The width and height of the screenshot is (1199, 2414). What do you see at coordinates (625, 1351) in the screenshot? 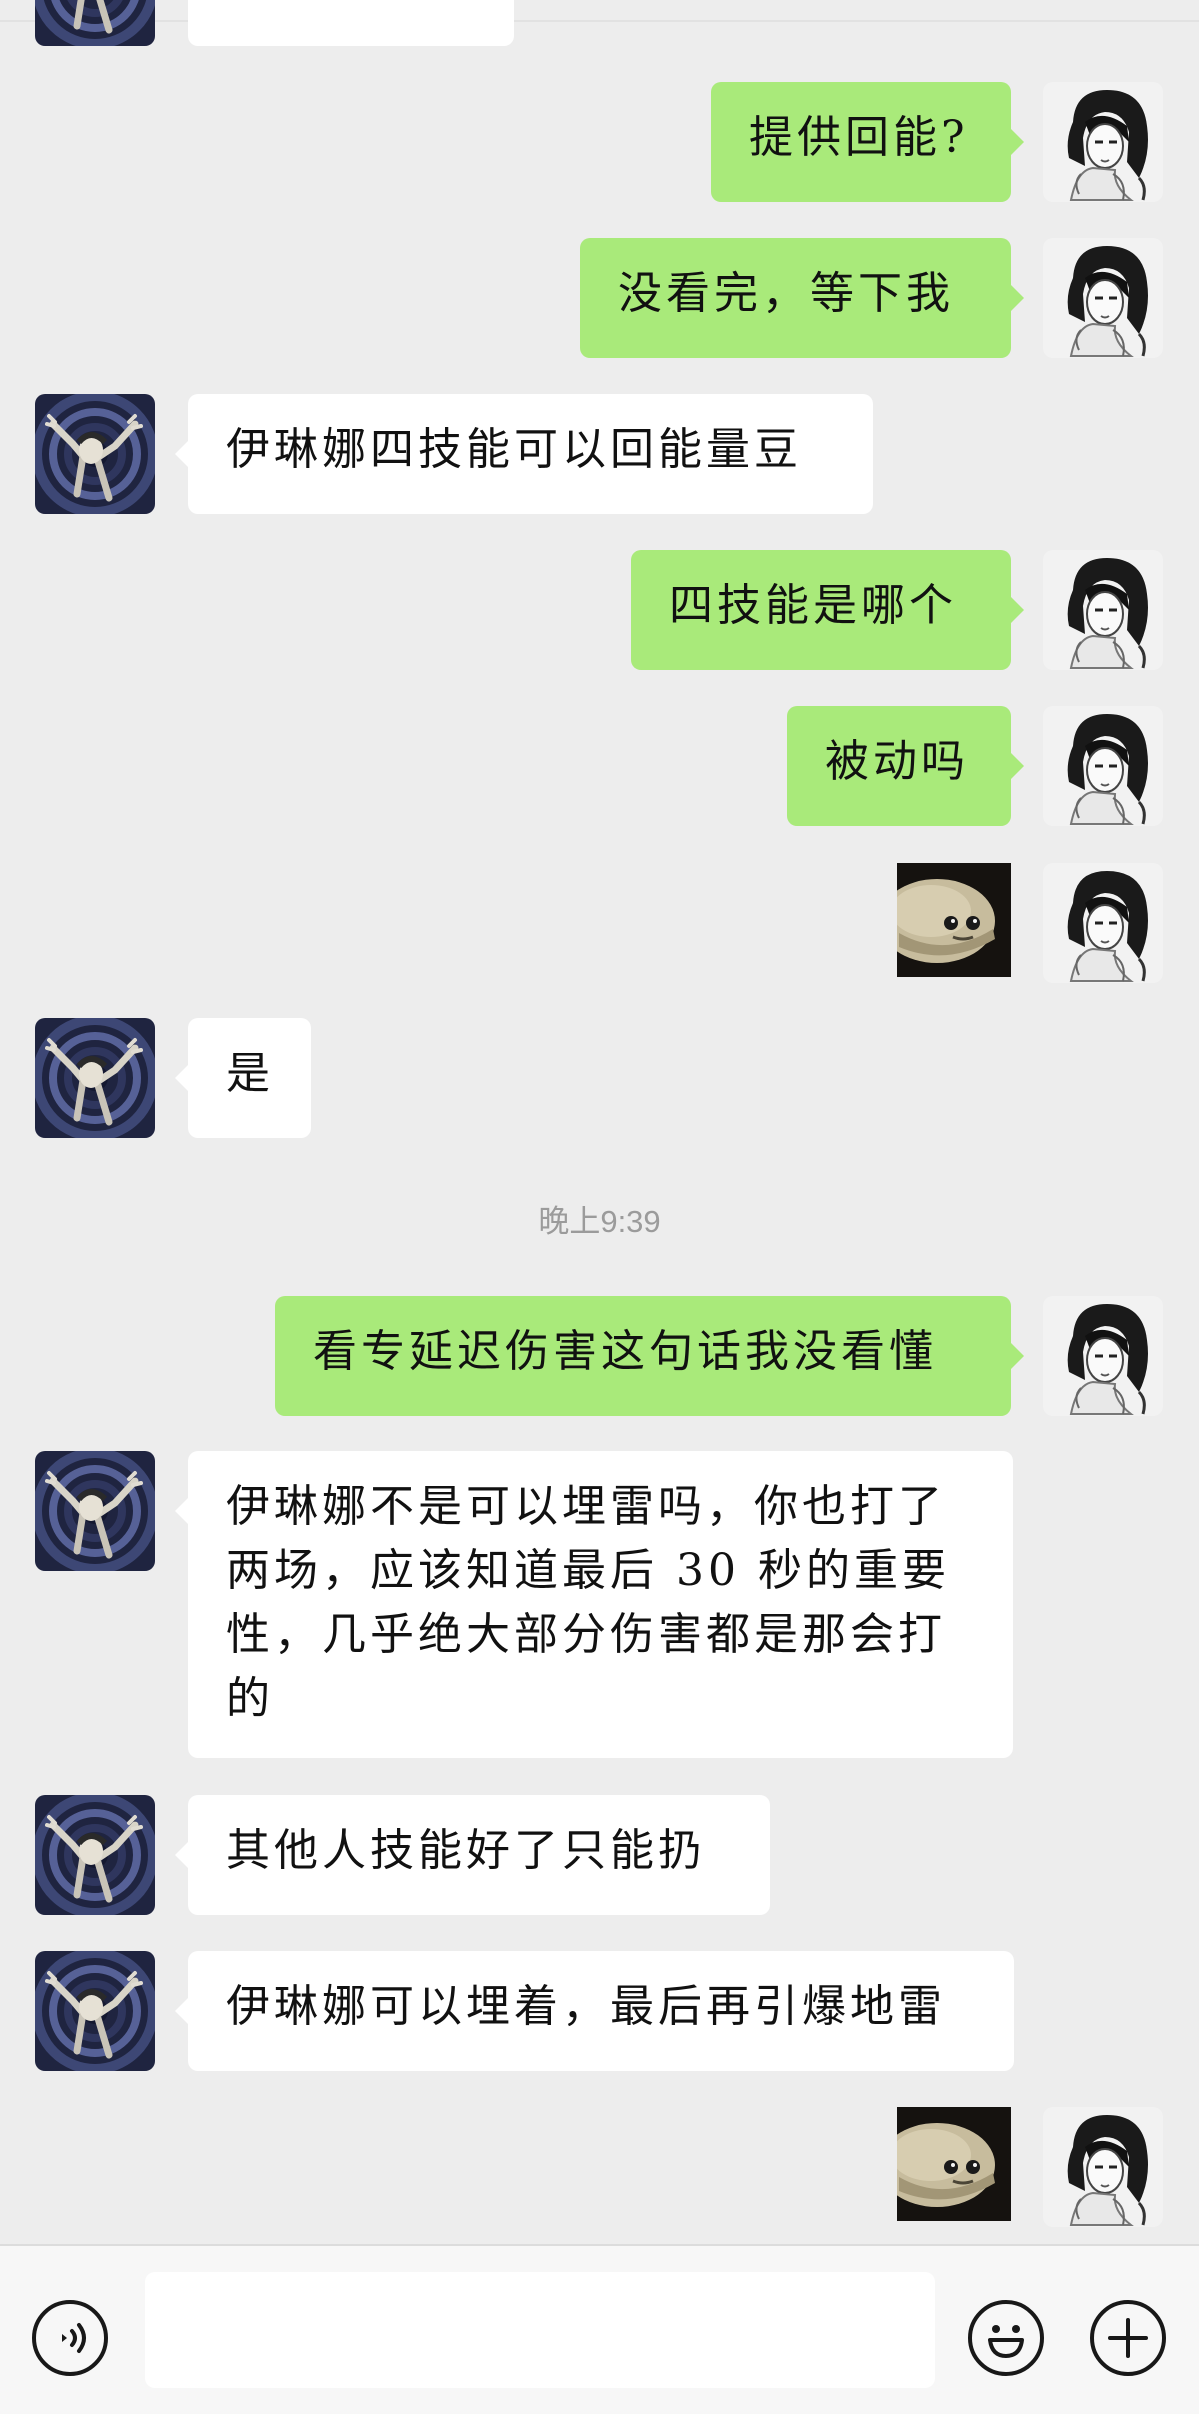
I see `message-text: 看专延迟伤害这句话我没看懂` at bounding box center [625, 1351].